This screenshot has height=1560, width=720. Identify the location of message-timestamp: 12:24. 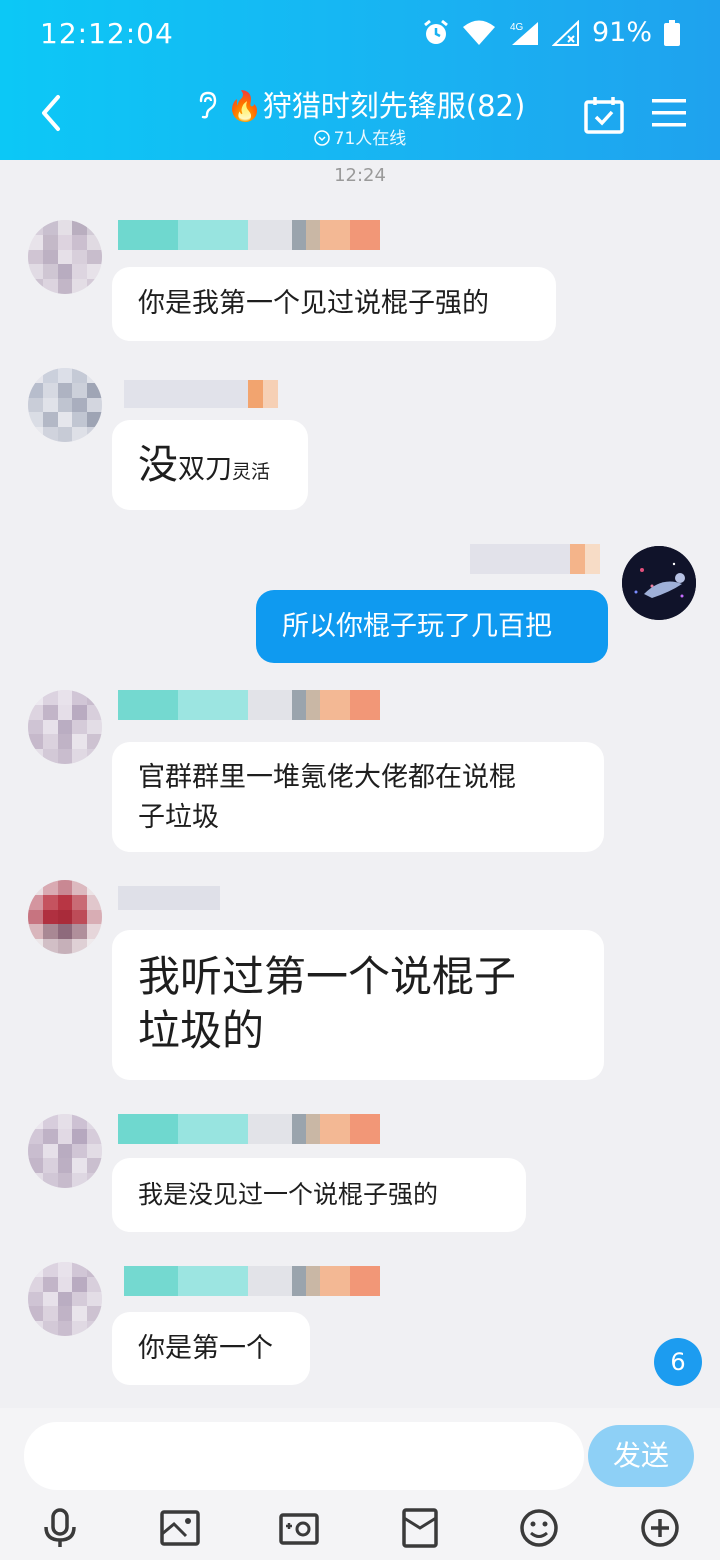
(360, 175).